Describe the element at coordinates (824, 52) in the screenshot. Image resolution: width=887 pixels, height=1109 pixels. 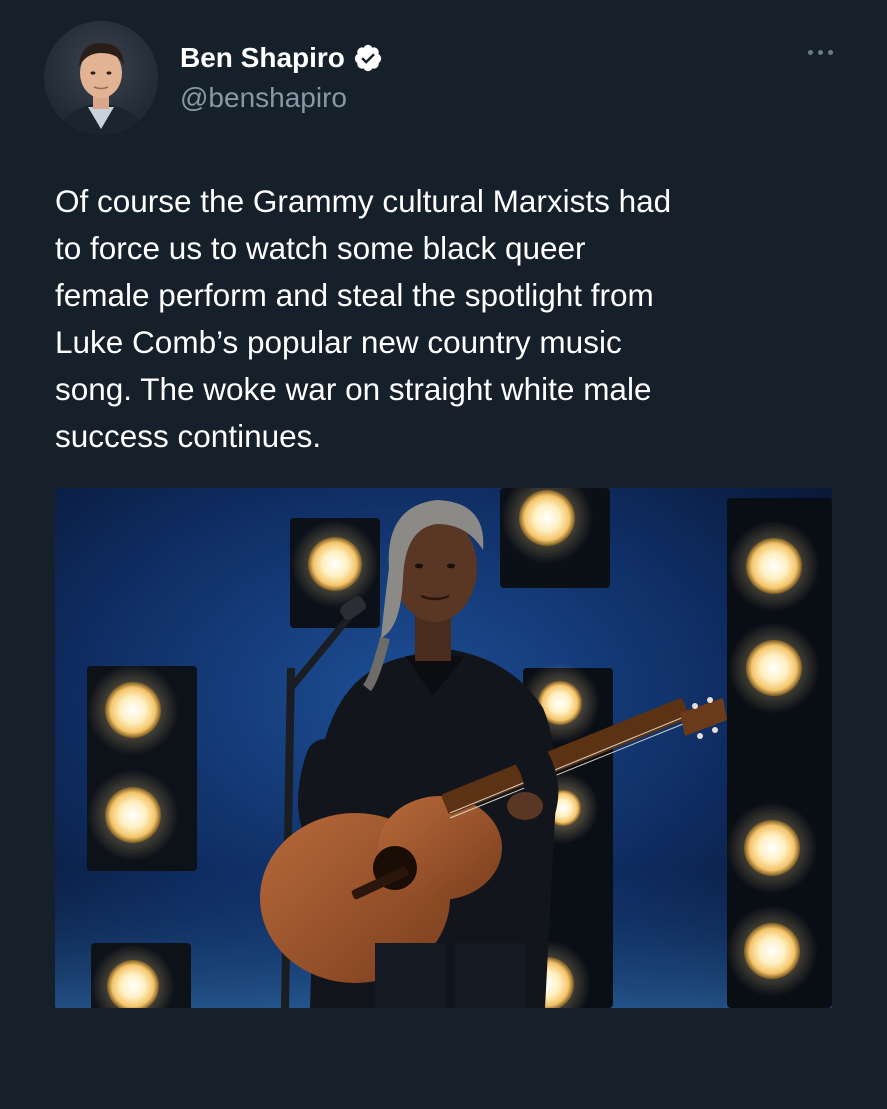
I see `more-options-icon` at that location.